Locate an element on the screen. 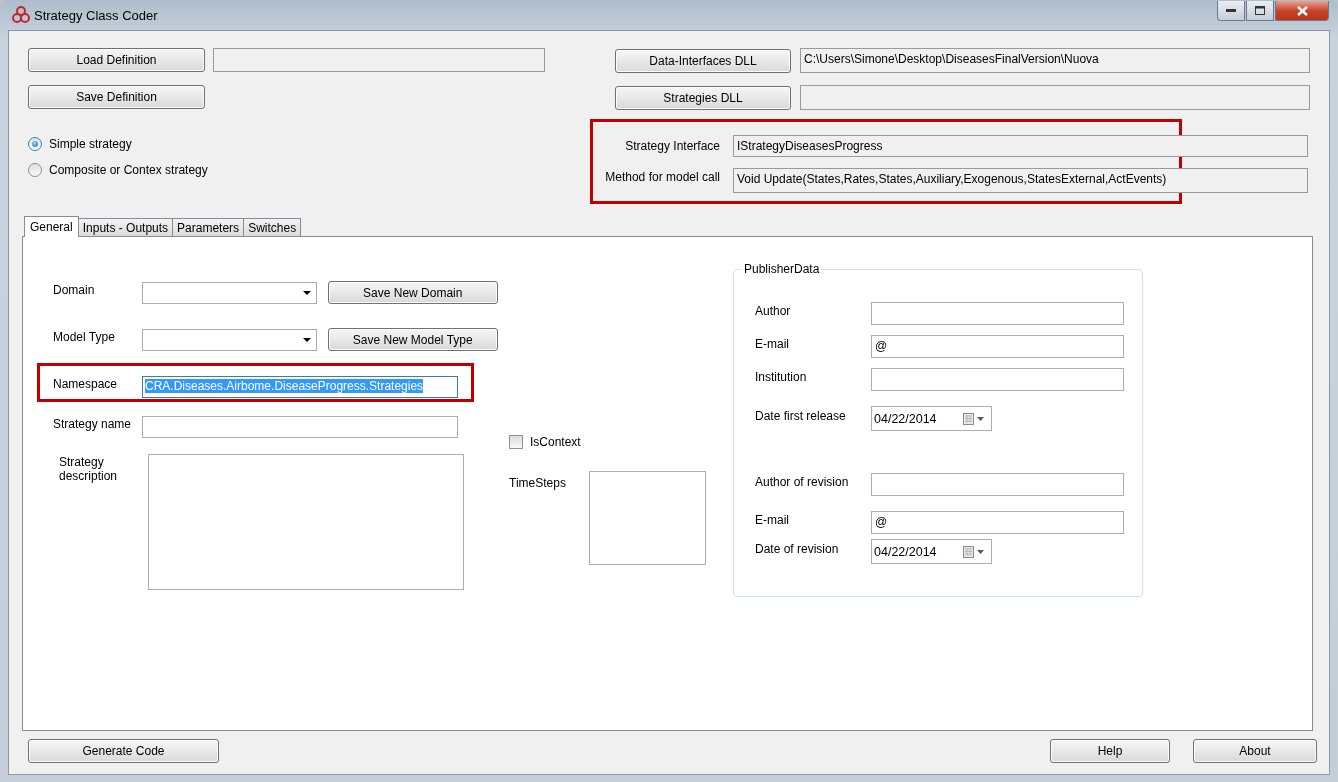 The width and height of the screenshot is (1338, 782). field-label: Strategy Interface is located at coordinates (672, 146).